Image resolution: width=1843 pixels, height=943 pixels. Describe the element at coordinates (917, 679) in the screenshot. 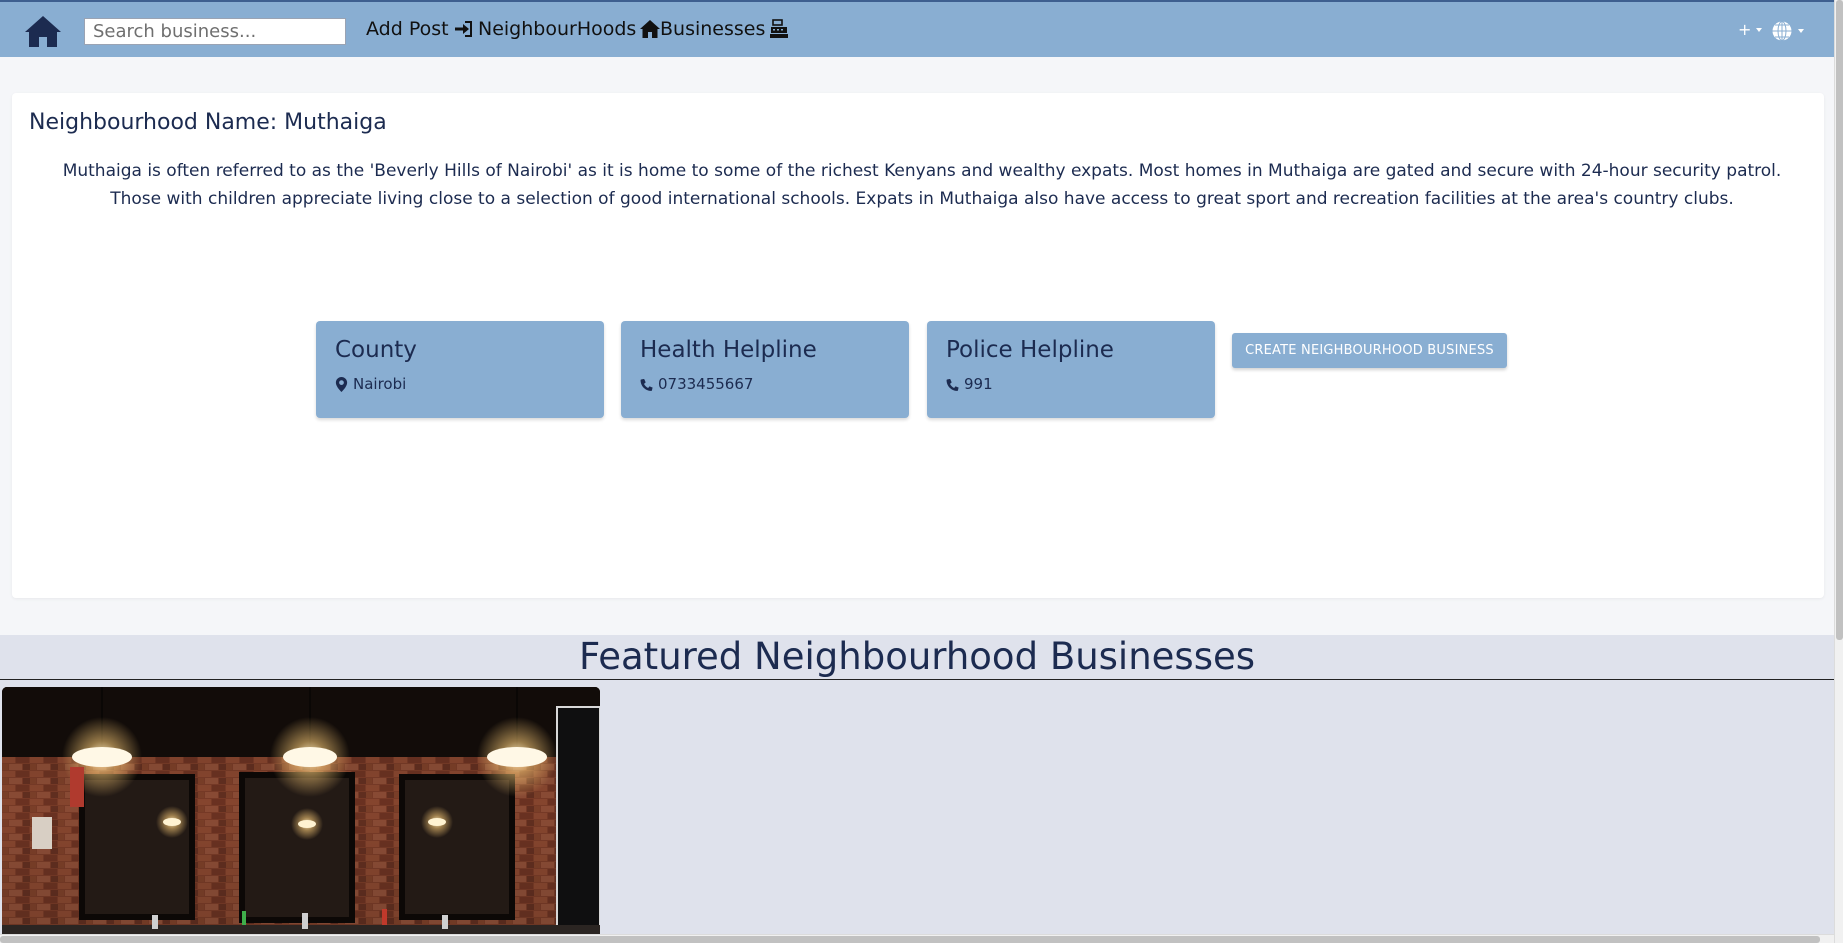

I see `section-divider` at that location.